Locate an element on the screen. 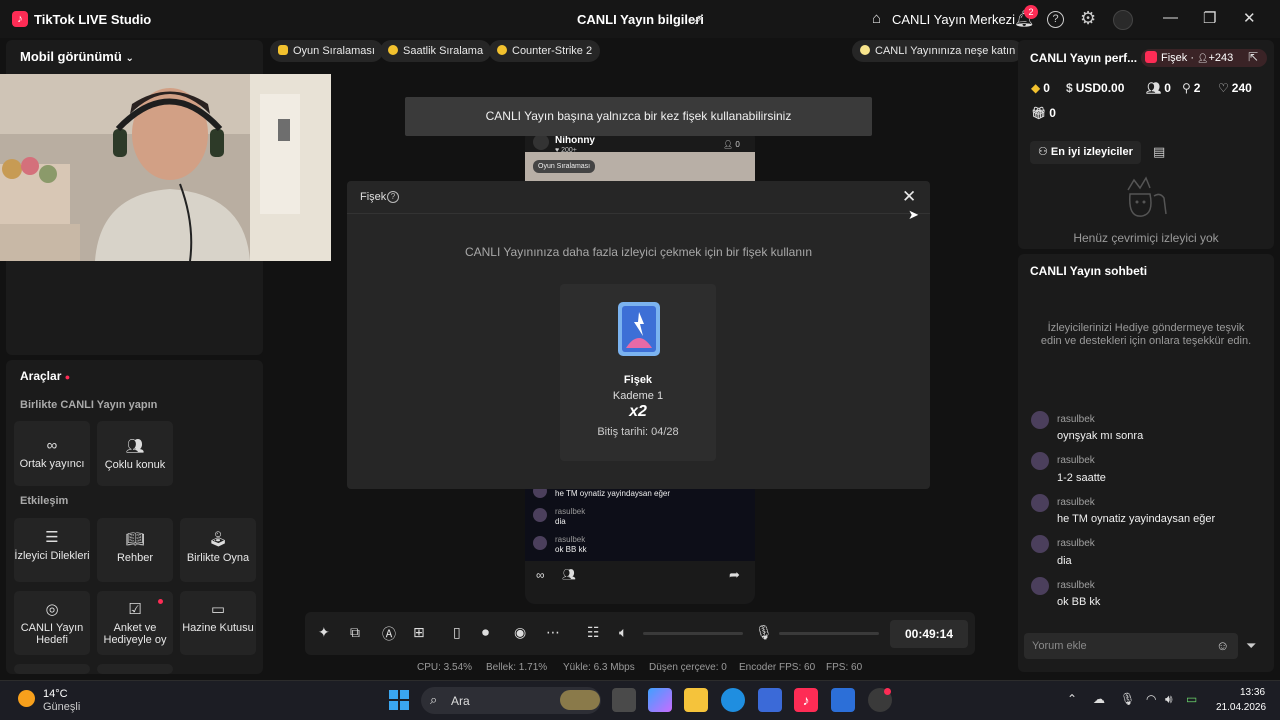 The width and height of the screenshot is (1280, 720). firework-card-svg is located at coordinates (639, 329).